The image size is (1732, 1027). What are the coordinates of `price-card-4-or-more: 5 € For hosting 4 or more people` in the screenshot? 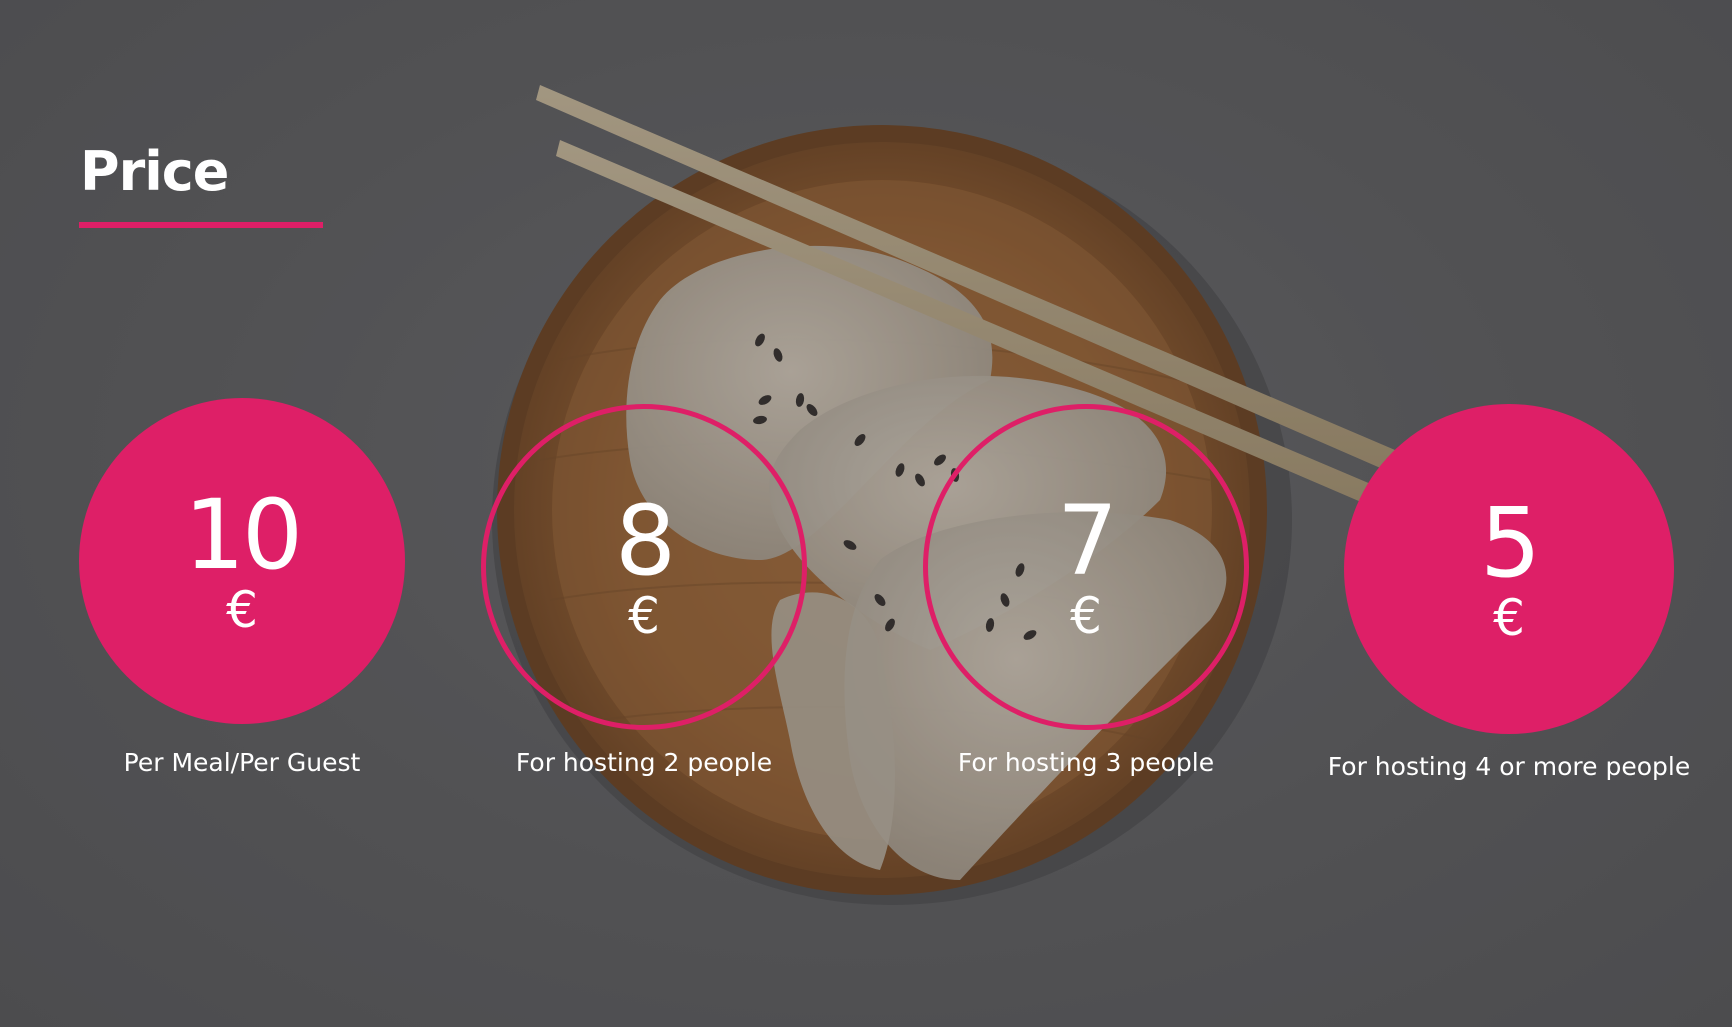 It's located at (1509, 592).